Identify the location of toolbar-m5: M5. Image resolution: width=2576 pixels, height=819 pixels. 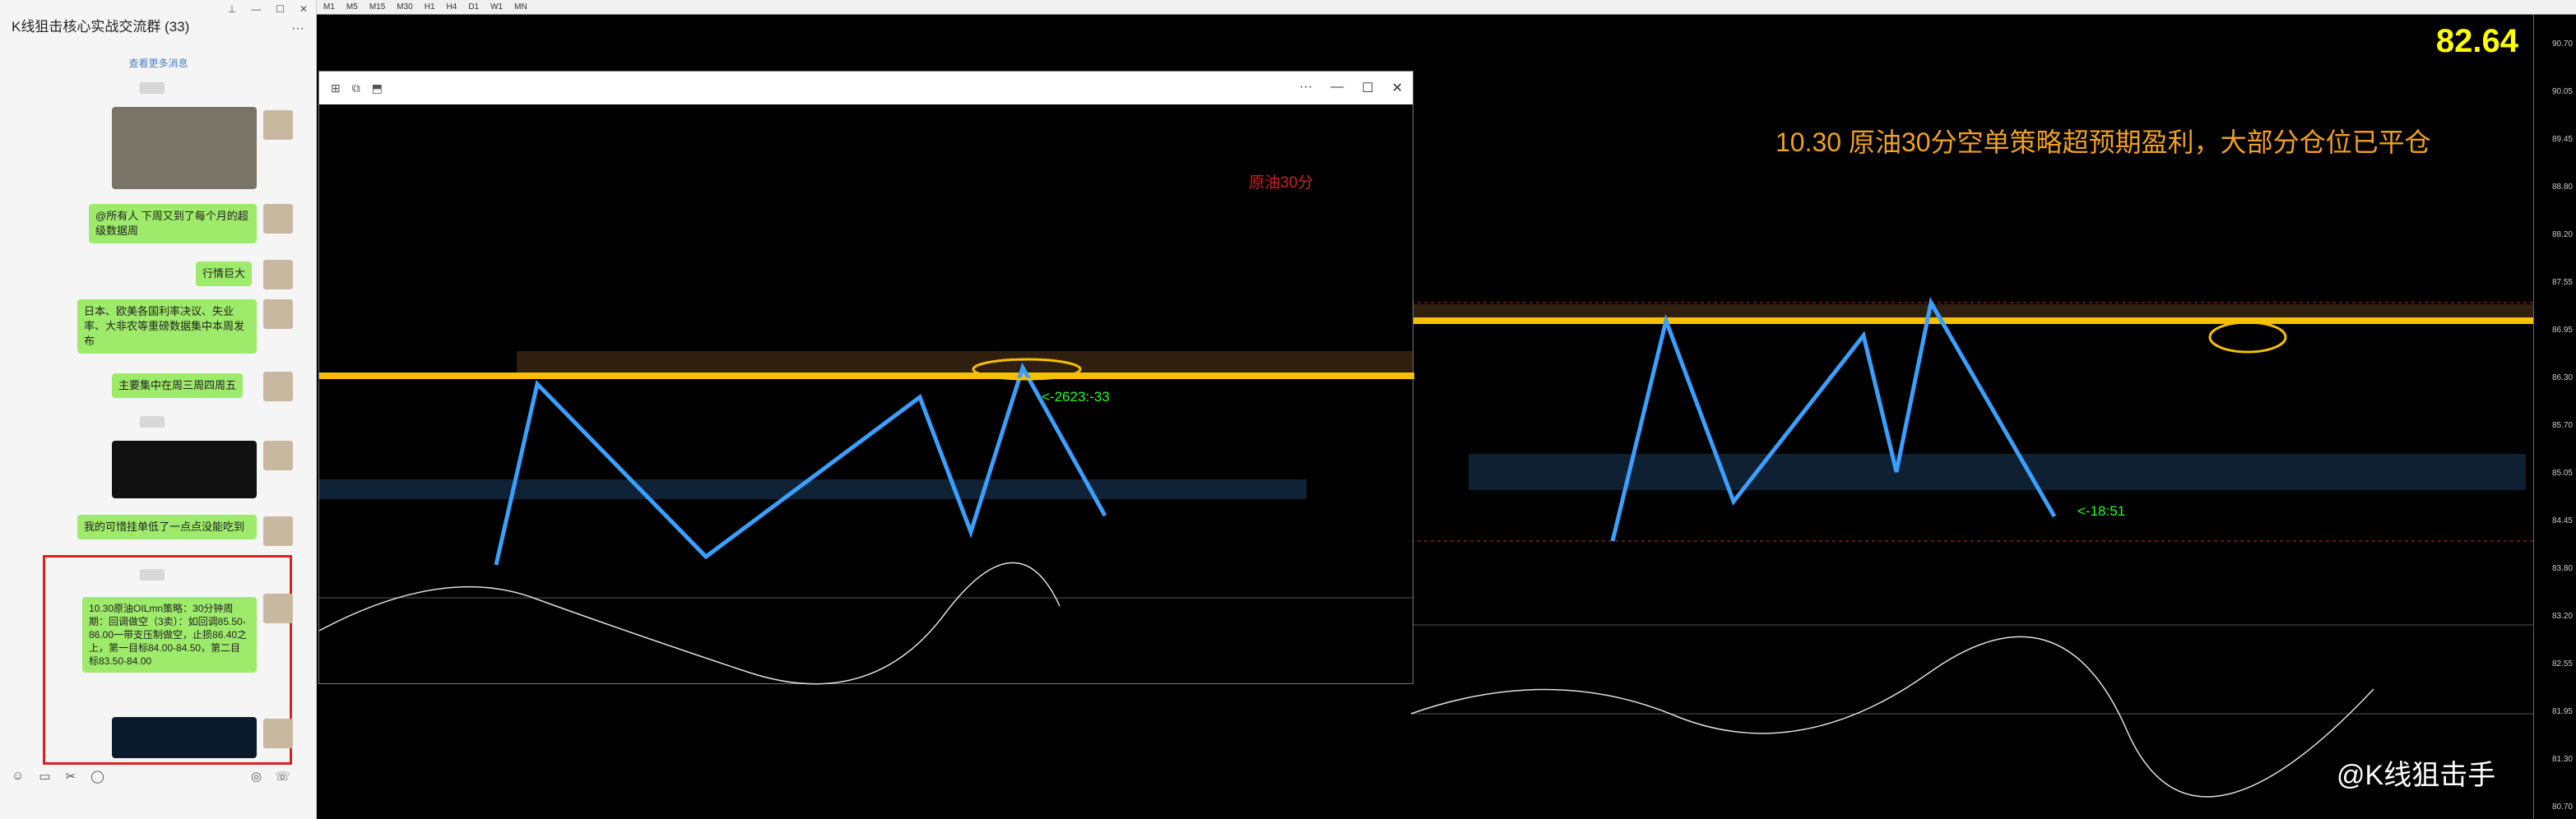
(352, 7).